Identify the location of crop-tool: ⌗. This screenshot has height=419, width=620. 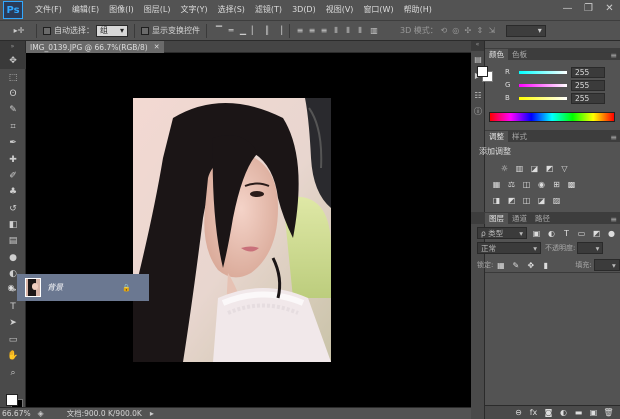
(13, 127).